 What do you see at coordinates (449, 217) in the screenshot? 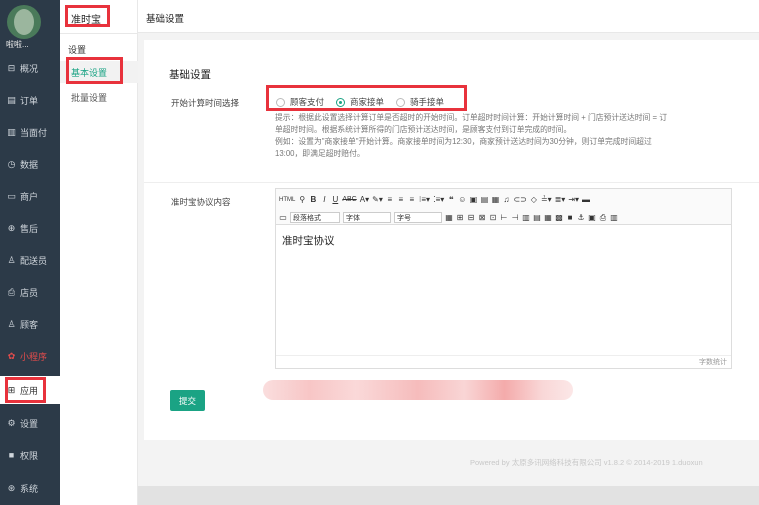
I see `table-icon: ▦` at bounding box center [449, 217].